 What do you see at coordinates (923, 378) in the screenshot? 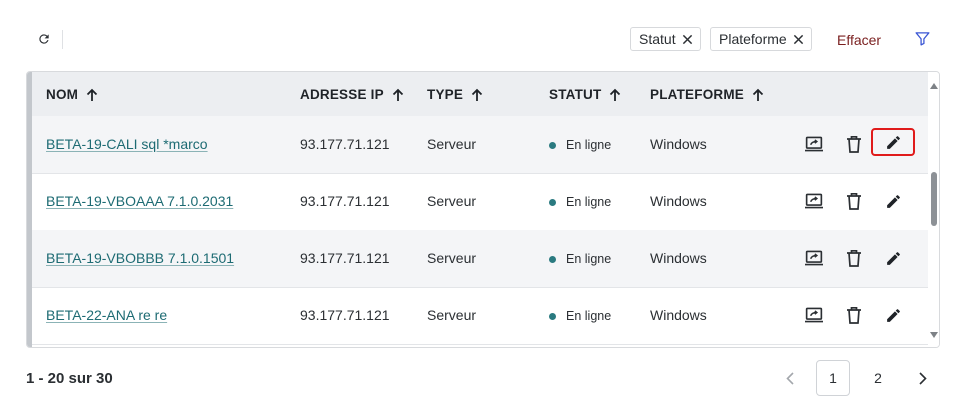
I see `chevron-right-icon` at bounding box center [923, 378].